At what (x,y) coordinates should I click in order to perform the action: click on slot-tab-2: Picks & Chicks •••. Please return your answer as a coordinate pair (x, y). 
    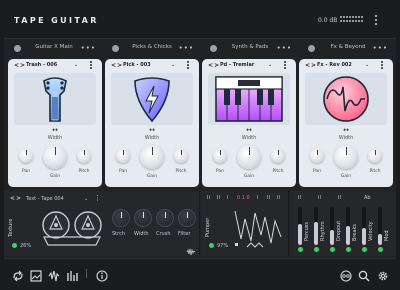
    Looking at the image, I should click on (152, 48).